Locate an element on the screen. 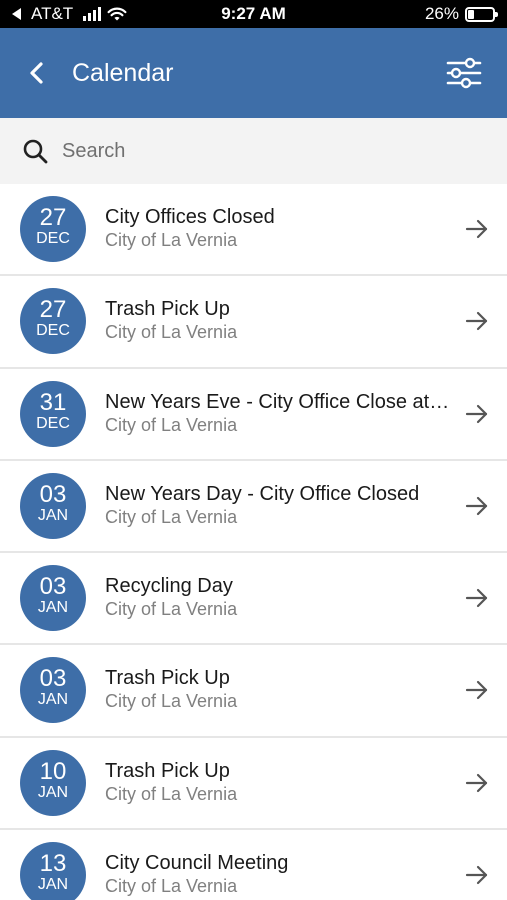 This screenshot has width=507, height=900. event-title: City Offices Closed is located at coordinates (190, 217).